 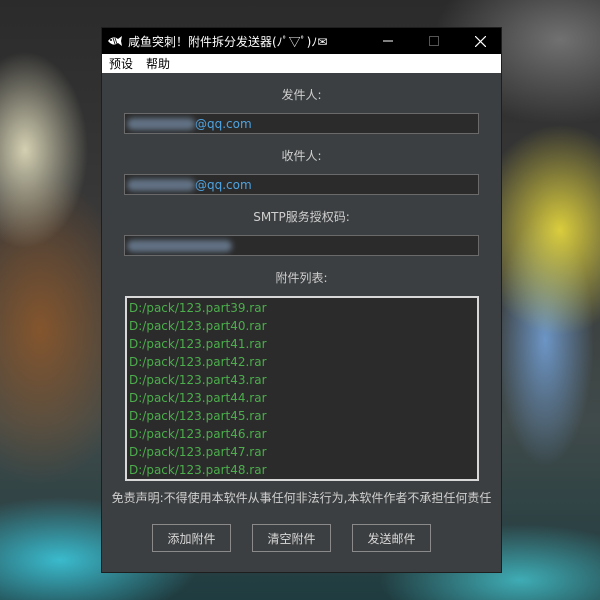 What do you see at coordinates (303, 326) in the screenshot?
I see `list-item: D:/pack/123.part40.rar` at bounding box center [303, 326].